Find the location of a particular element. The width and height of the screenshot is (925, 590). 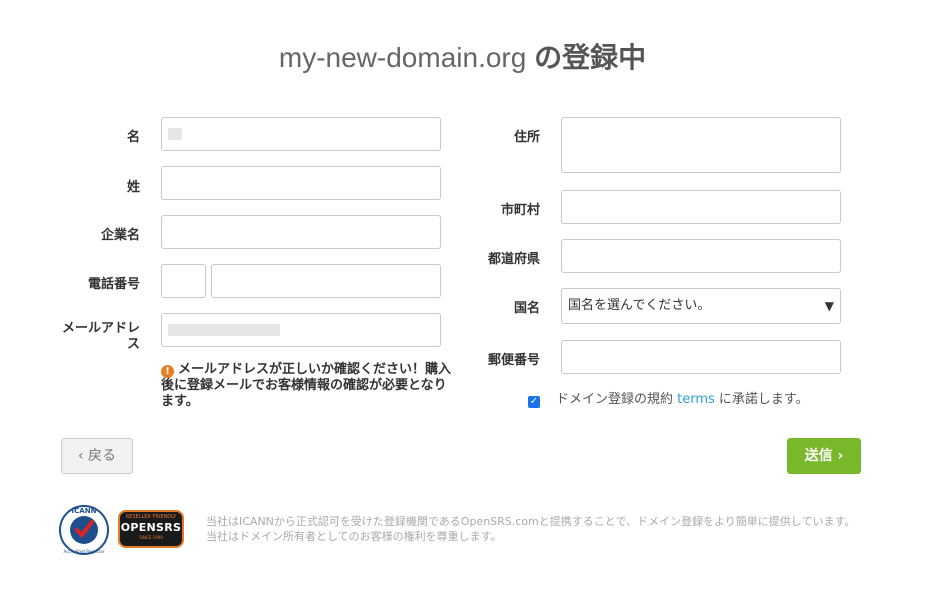

terms-link: terms is located at coordinates (696, 399).